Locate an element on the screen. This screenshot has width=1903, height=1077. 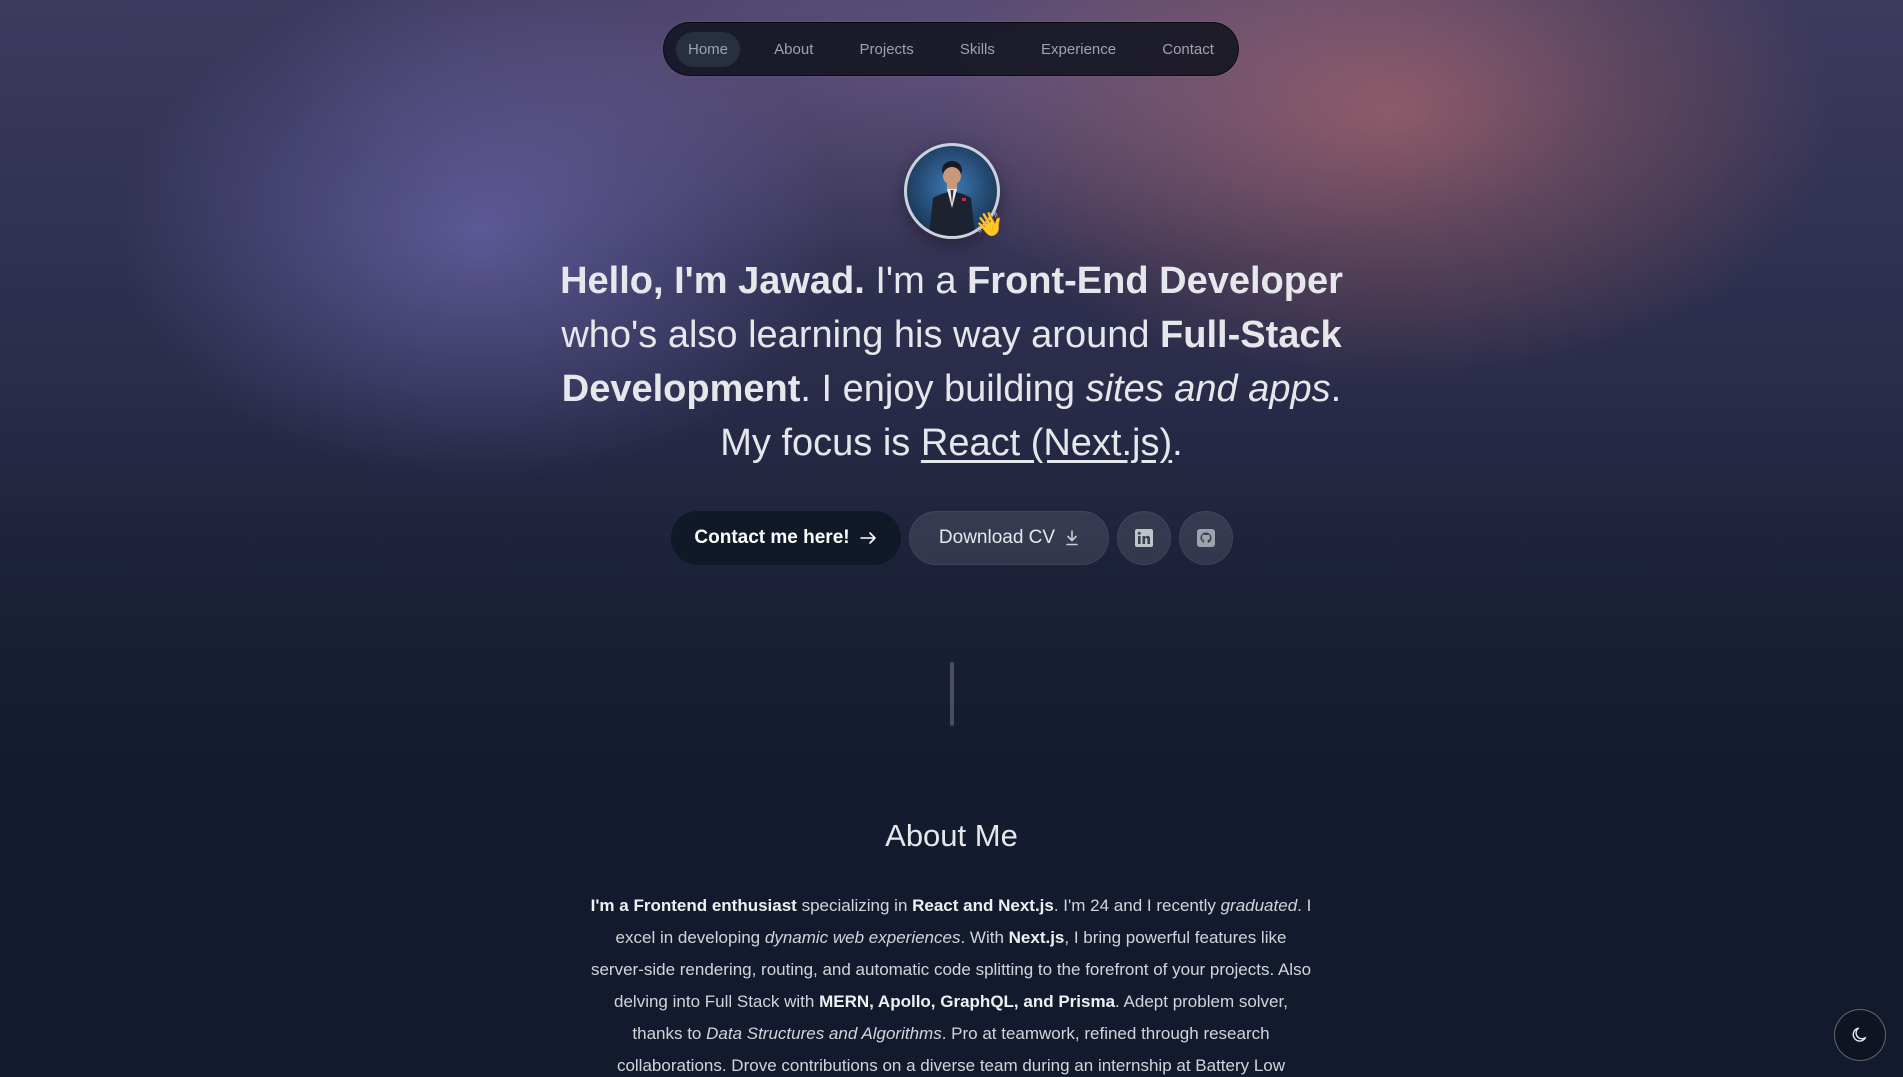
github-icon is located at coordinates (1206, 538).